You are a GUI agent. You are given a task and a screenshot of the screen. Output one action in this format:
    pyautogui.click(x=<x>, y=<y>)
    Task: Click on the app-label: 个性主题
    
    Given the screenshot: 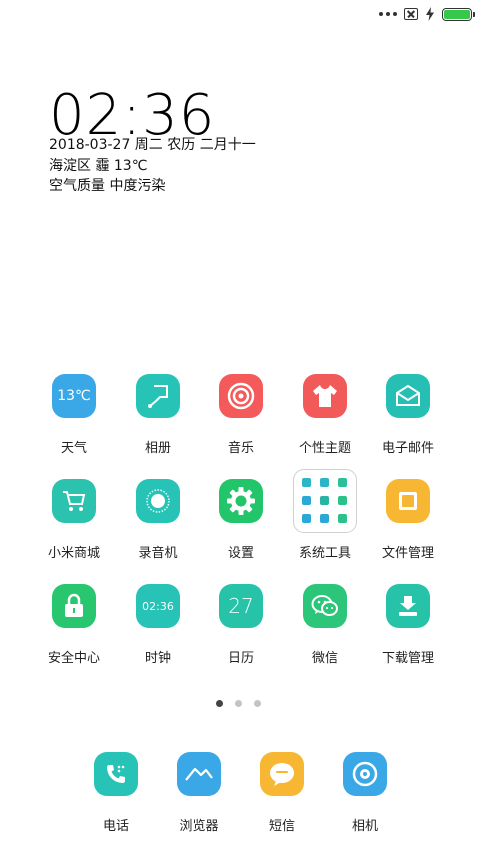 What is the action you would take?
    pyautogui.click(x=324, y=448)
    